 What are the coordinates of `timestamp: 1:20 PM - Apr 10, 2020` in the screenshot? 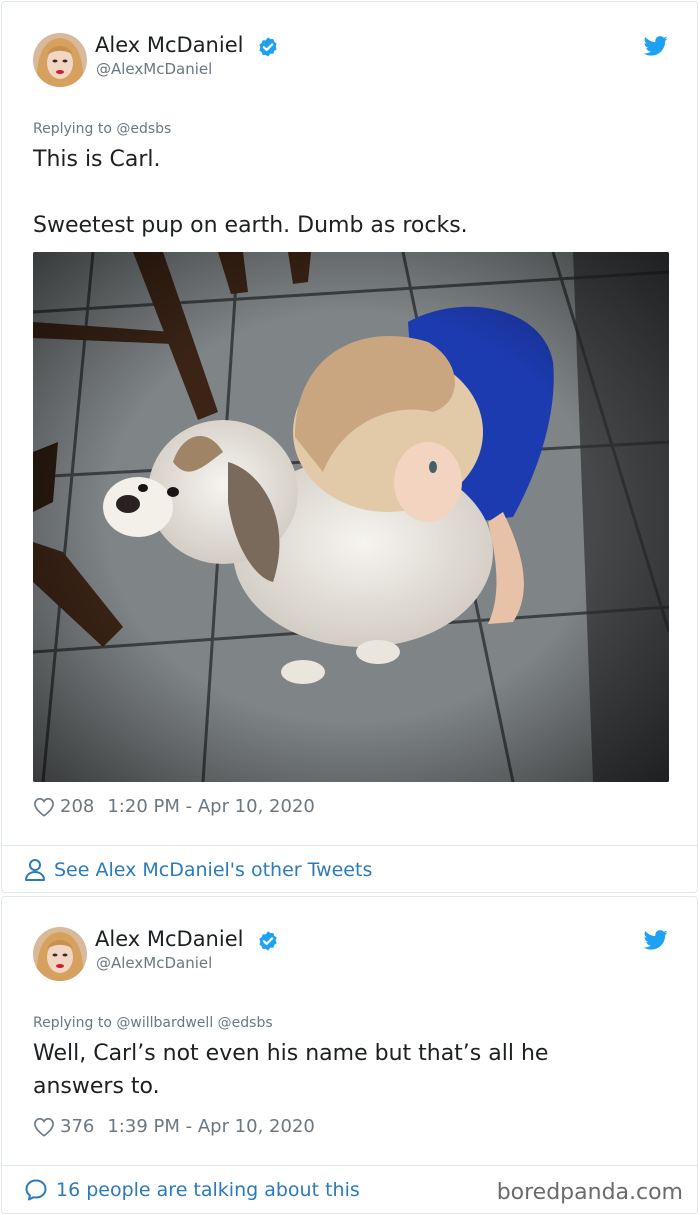 It's located at (210, 806).